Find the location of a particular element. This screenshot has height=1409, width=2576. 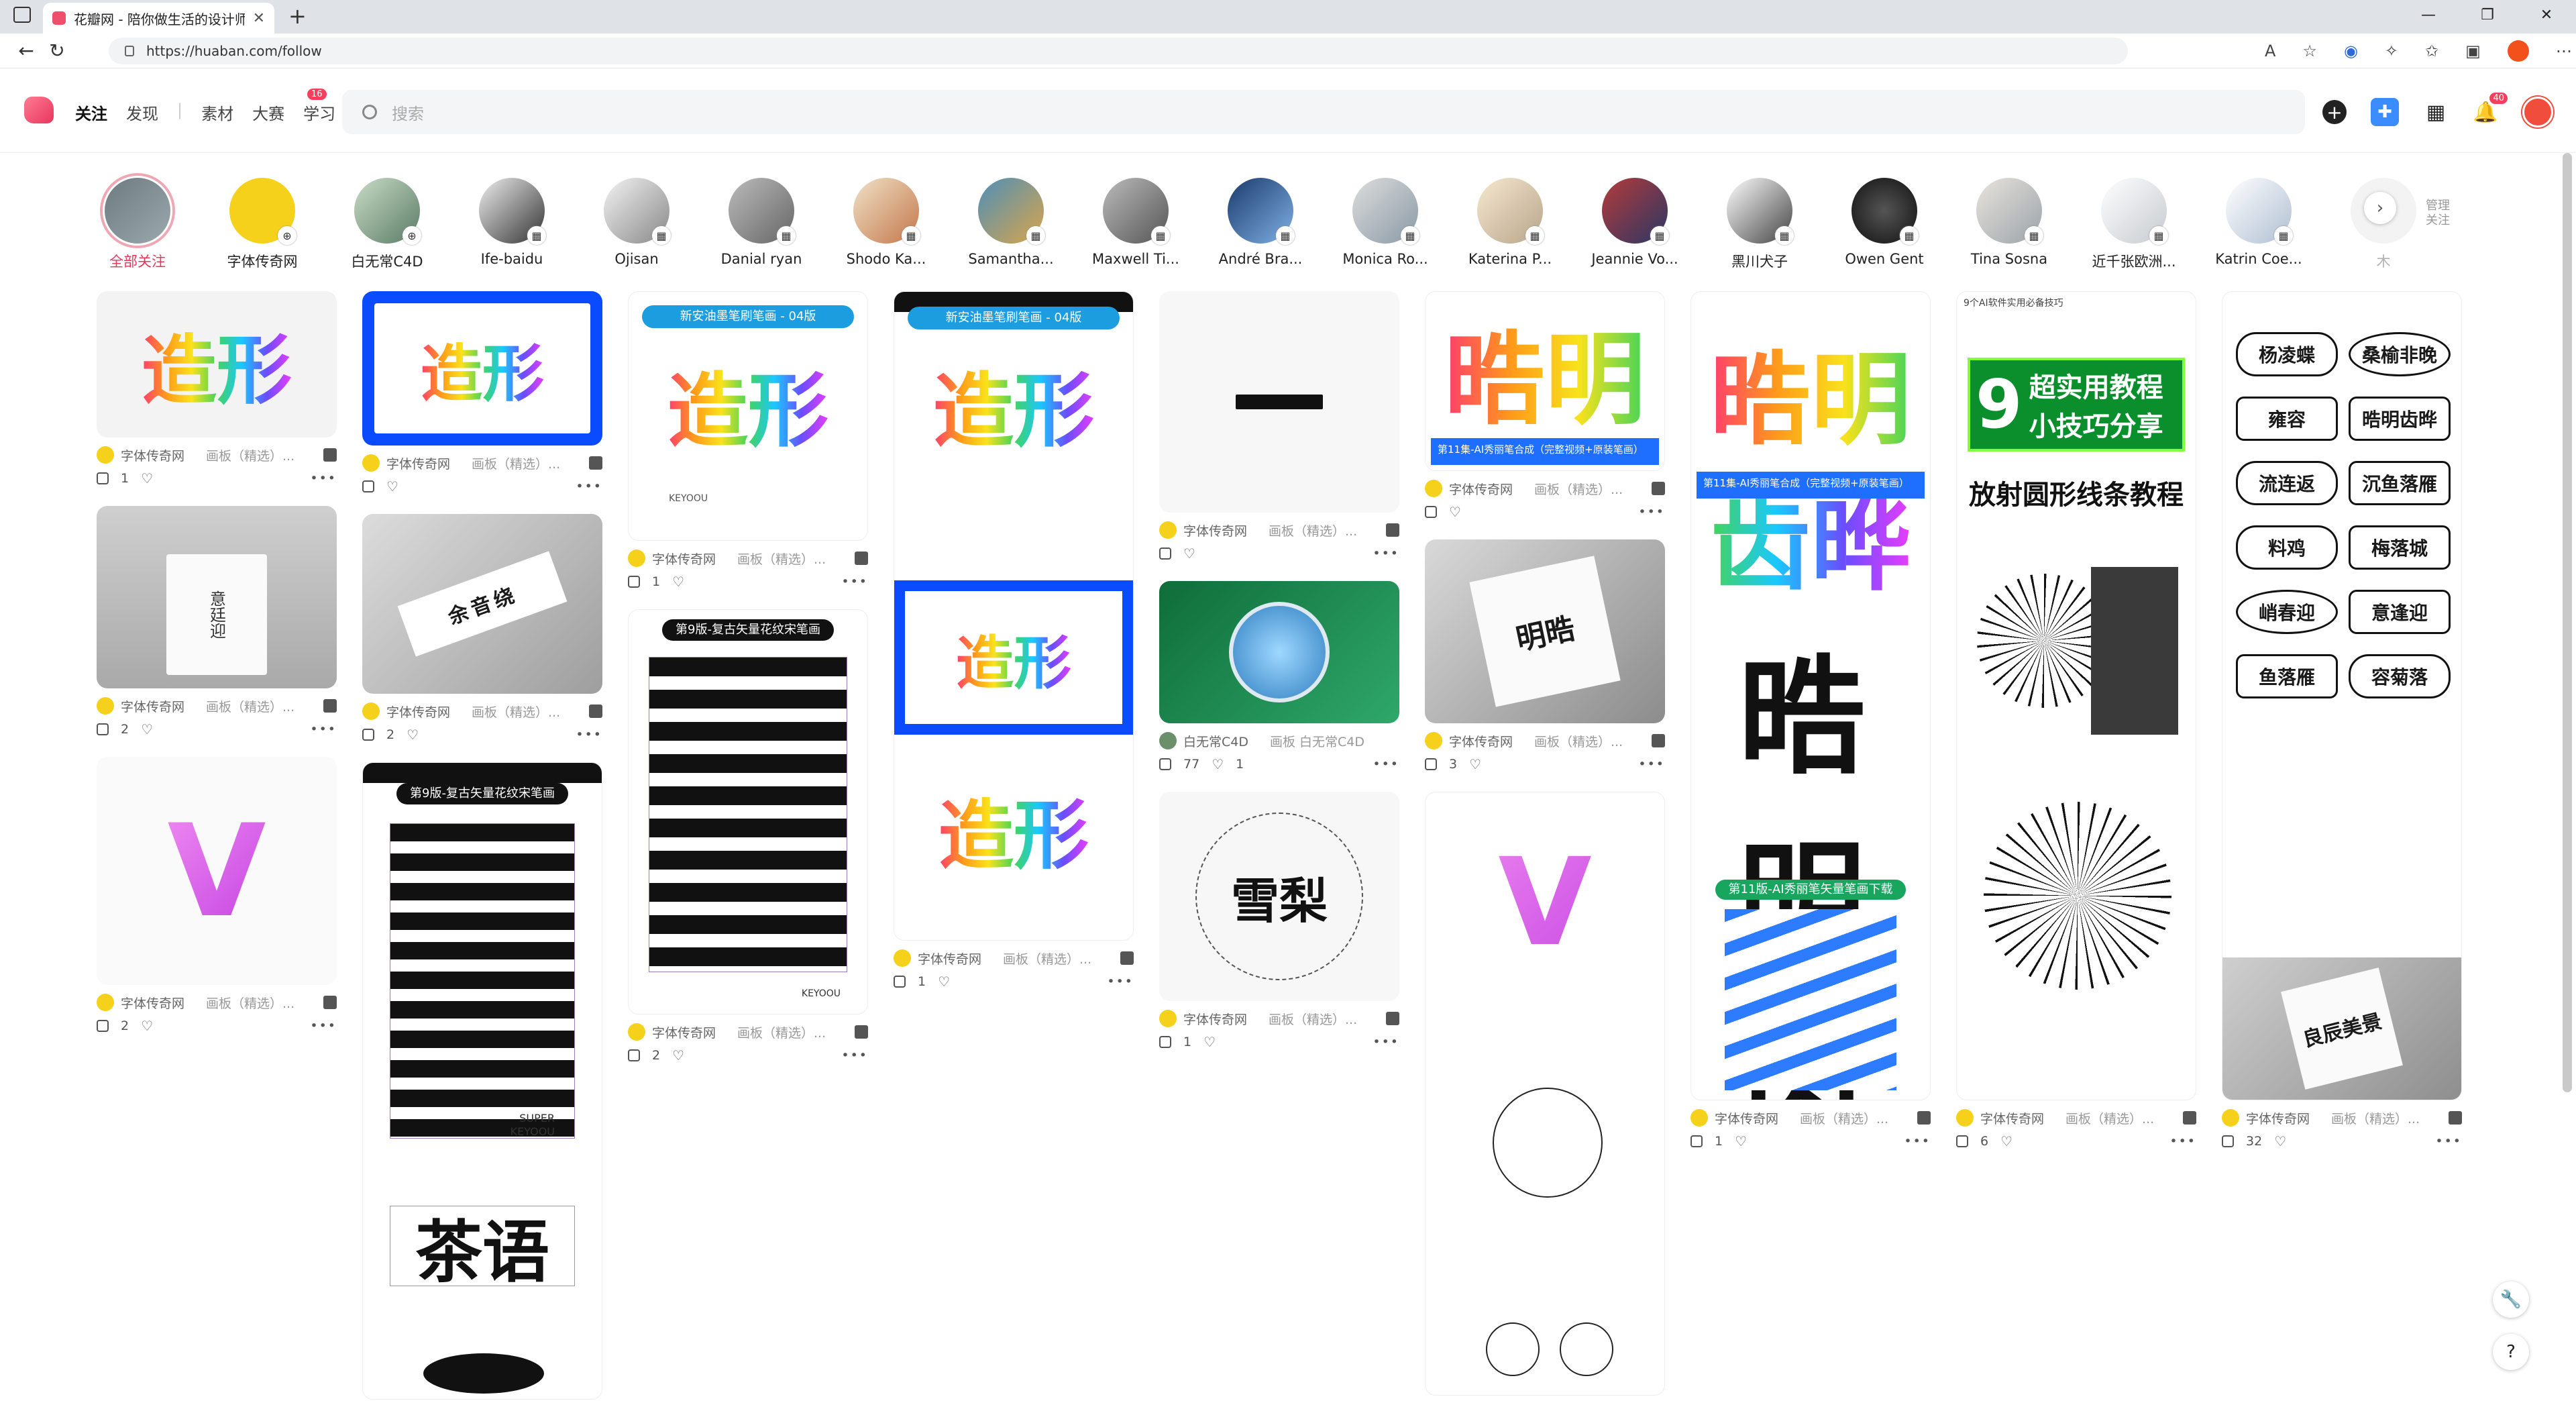

pin-card: V 字体传奇网 画板（精选）... 2 ♡ ••• is located at coordinates (217, 896).